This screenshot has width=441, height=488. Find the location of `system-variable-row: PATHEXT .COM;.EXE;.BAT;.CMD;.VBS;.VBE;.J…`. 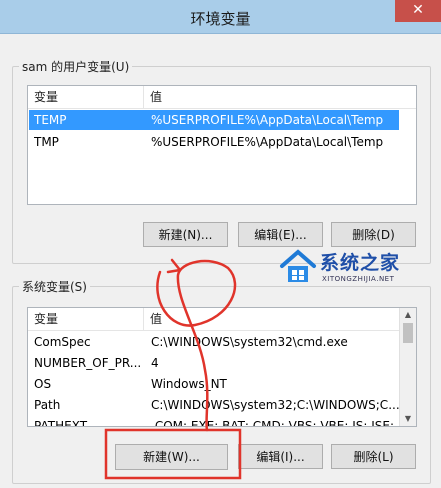

system-variable-row: PATHEXT .COM;.EXE;.BAT;.CMD;.VBS;.VBE;.J… is located at coordinates (214, 421).